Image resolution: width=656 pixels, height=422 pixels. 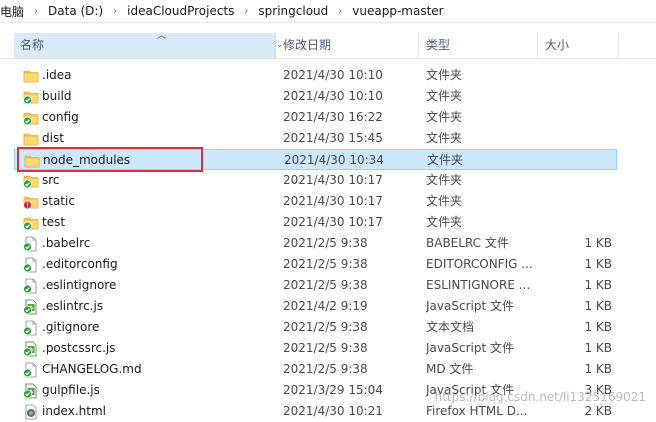 I want to click on folder-conflict-icon, so click(x=31, y=202).